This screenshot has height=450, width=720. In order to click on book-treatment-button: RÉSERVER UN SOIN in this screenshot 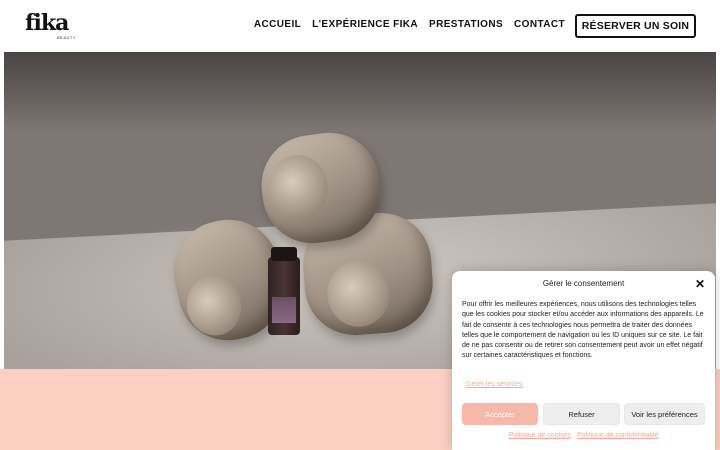, I will do `click(635, 26)`.